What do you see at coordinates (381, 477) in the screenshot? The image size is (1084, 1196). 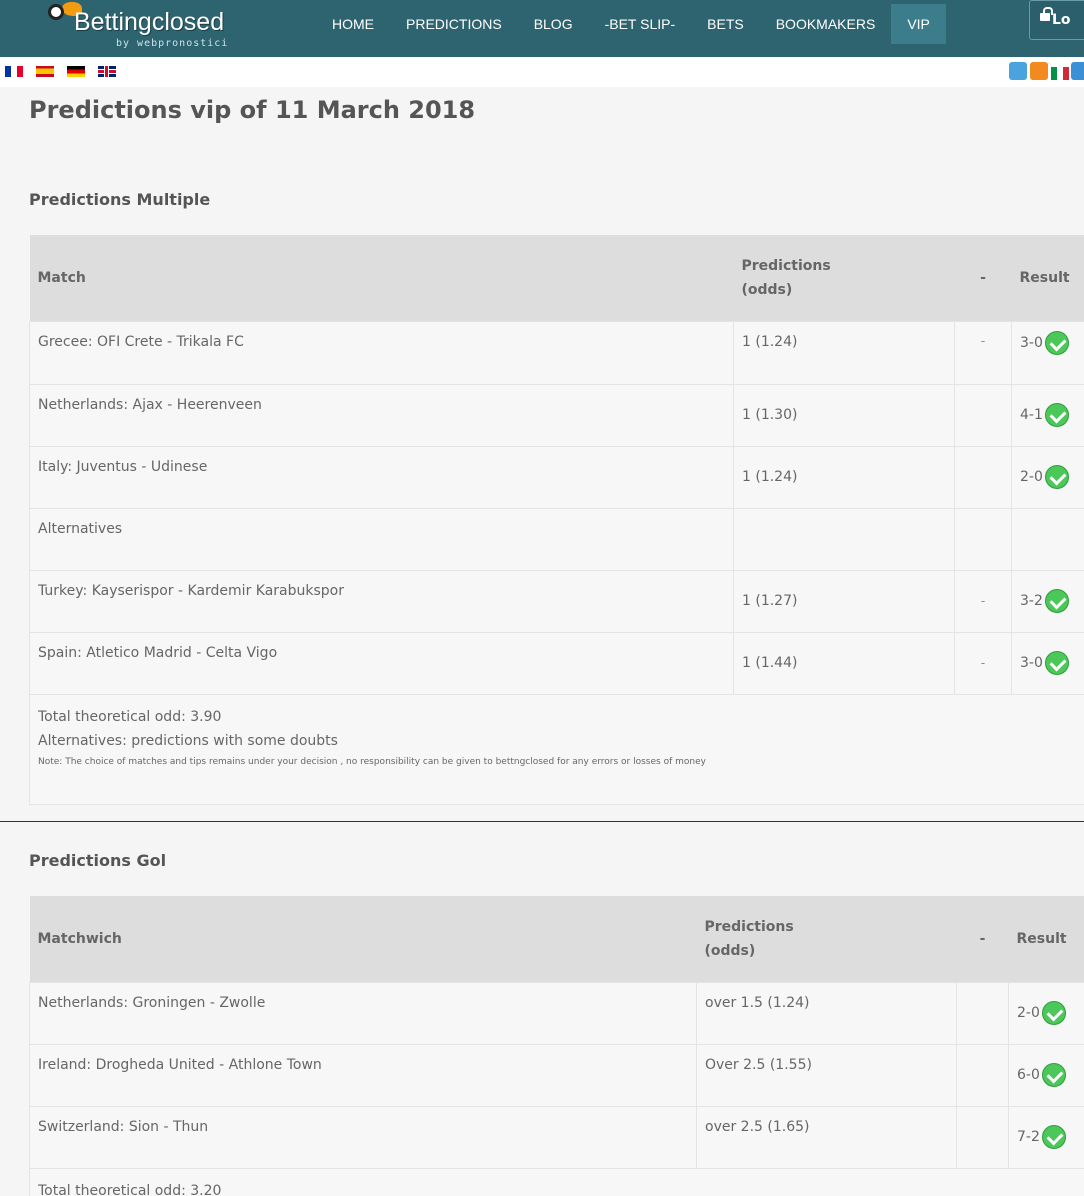 I see `match-cell: Italy: Juventus - Udinese` at bounding box center [381, 477].